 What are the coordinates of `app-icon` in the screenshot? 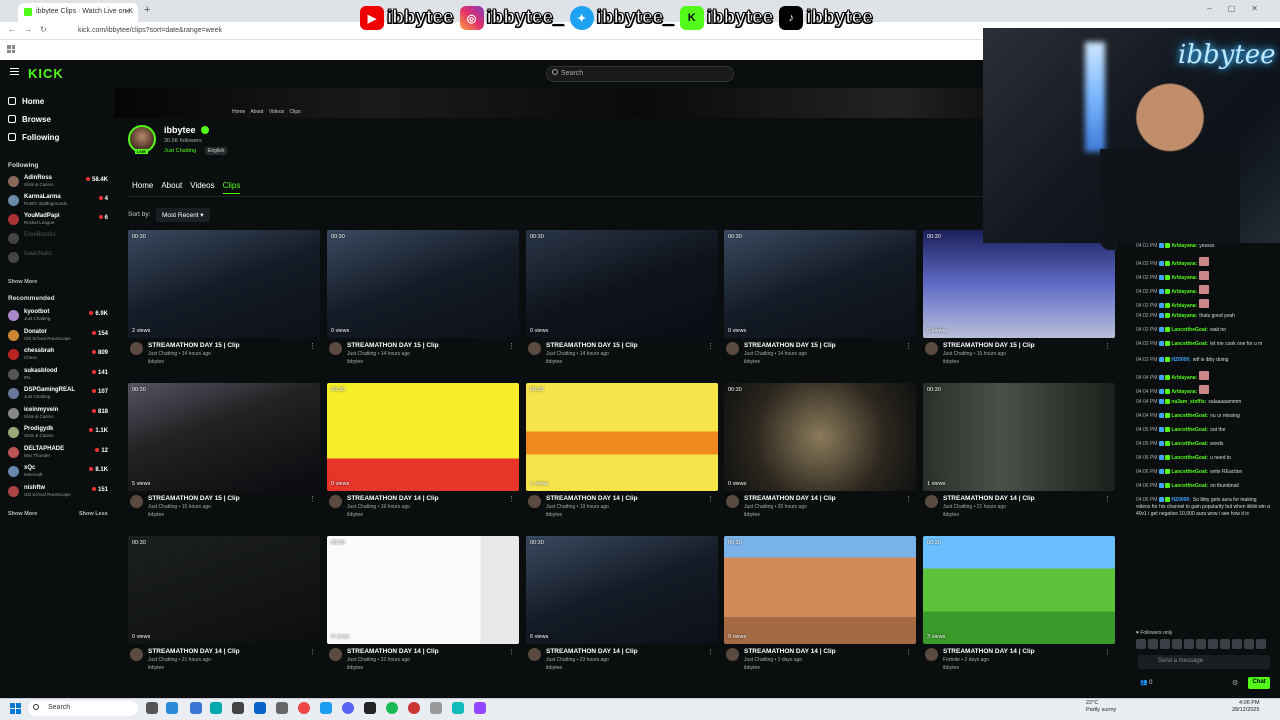 It's located at (196, 708).